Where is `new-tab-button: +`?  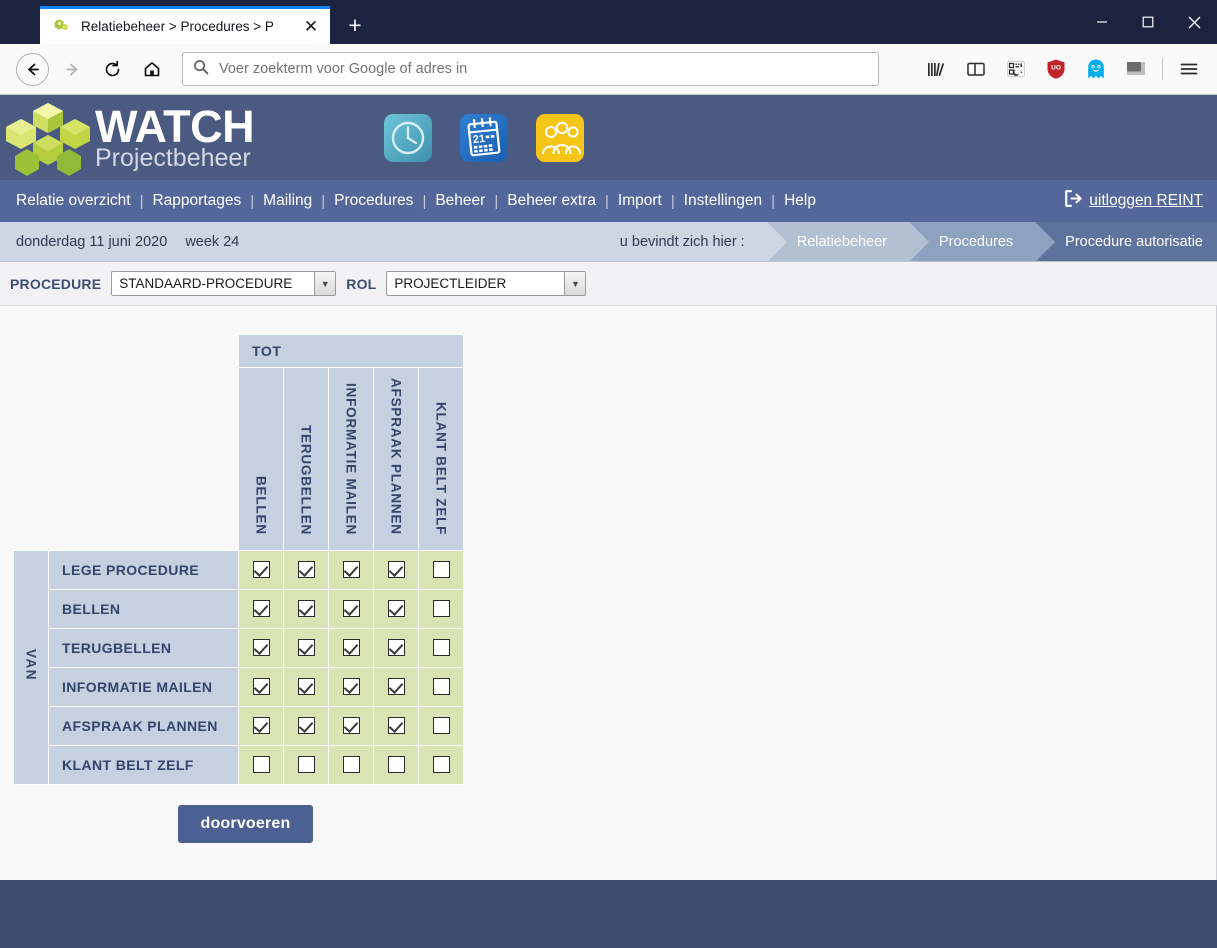 new-tab-button: + is located at coordinates (355, 25).